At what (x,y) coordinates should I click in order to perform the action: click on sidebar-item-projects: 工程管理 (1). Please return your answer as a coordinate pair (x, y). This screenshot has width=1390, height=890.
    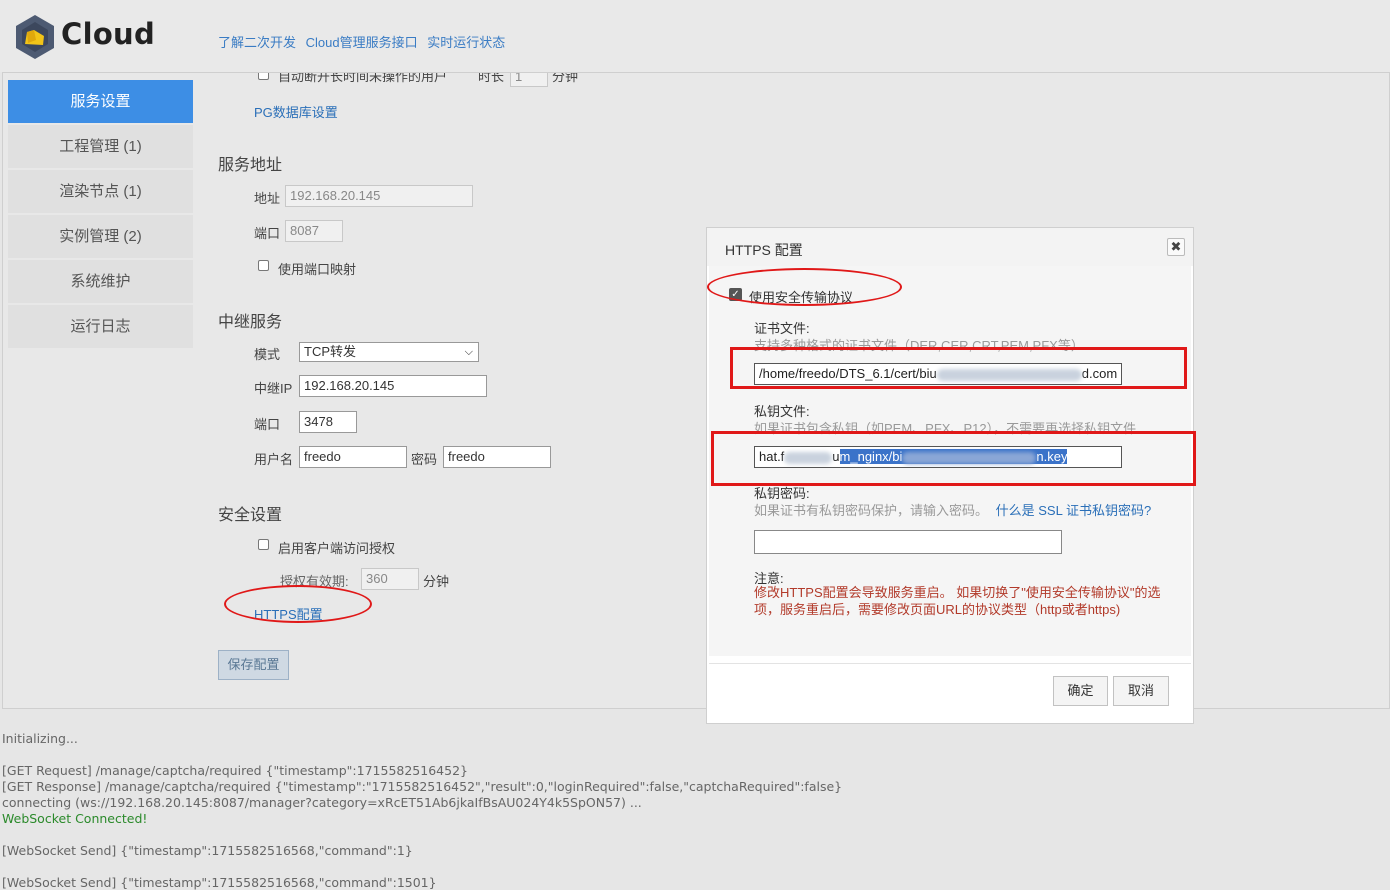
    Looking at the image, I should click on (100, 146).